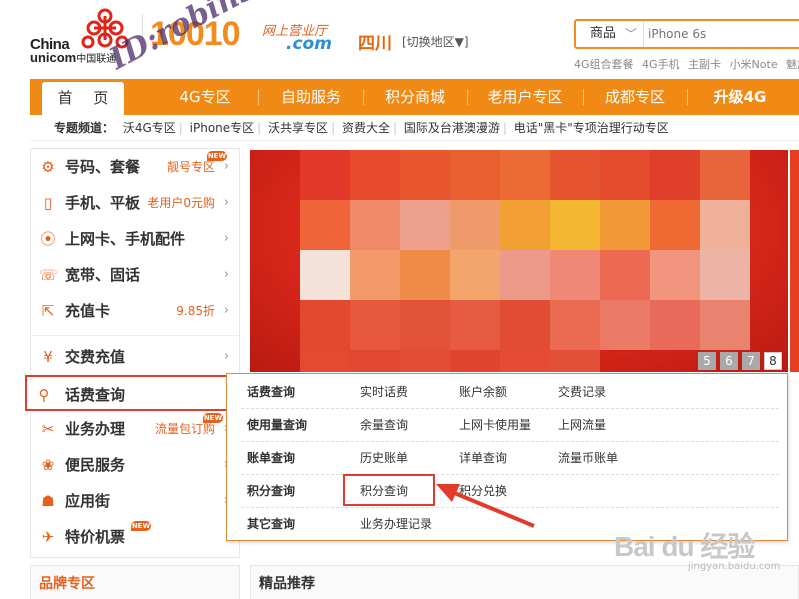  Describe the element at coordinates (510, 392) in the screenshot. I see `query-row-bill: 话费查询 实时话费 账户余额 交费记录` at that location.